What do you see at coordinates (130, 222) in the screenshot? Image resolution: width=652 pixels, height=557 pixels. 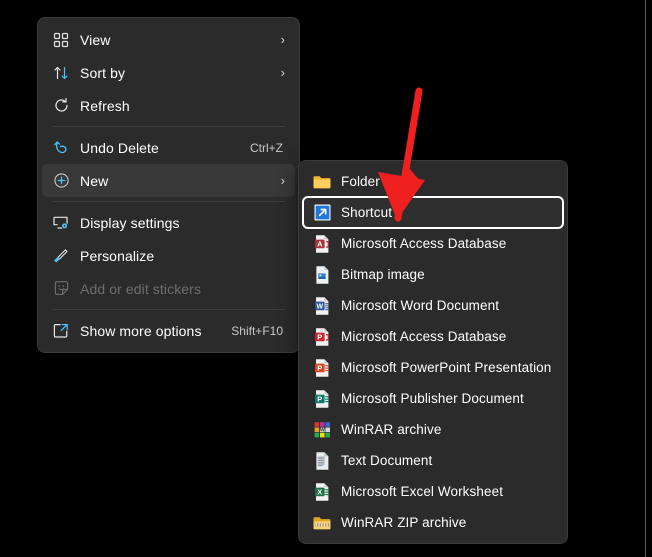 I see `menu-item-label: Display settings` at bounding box center [130, 222].